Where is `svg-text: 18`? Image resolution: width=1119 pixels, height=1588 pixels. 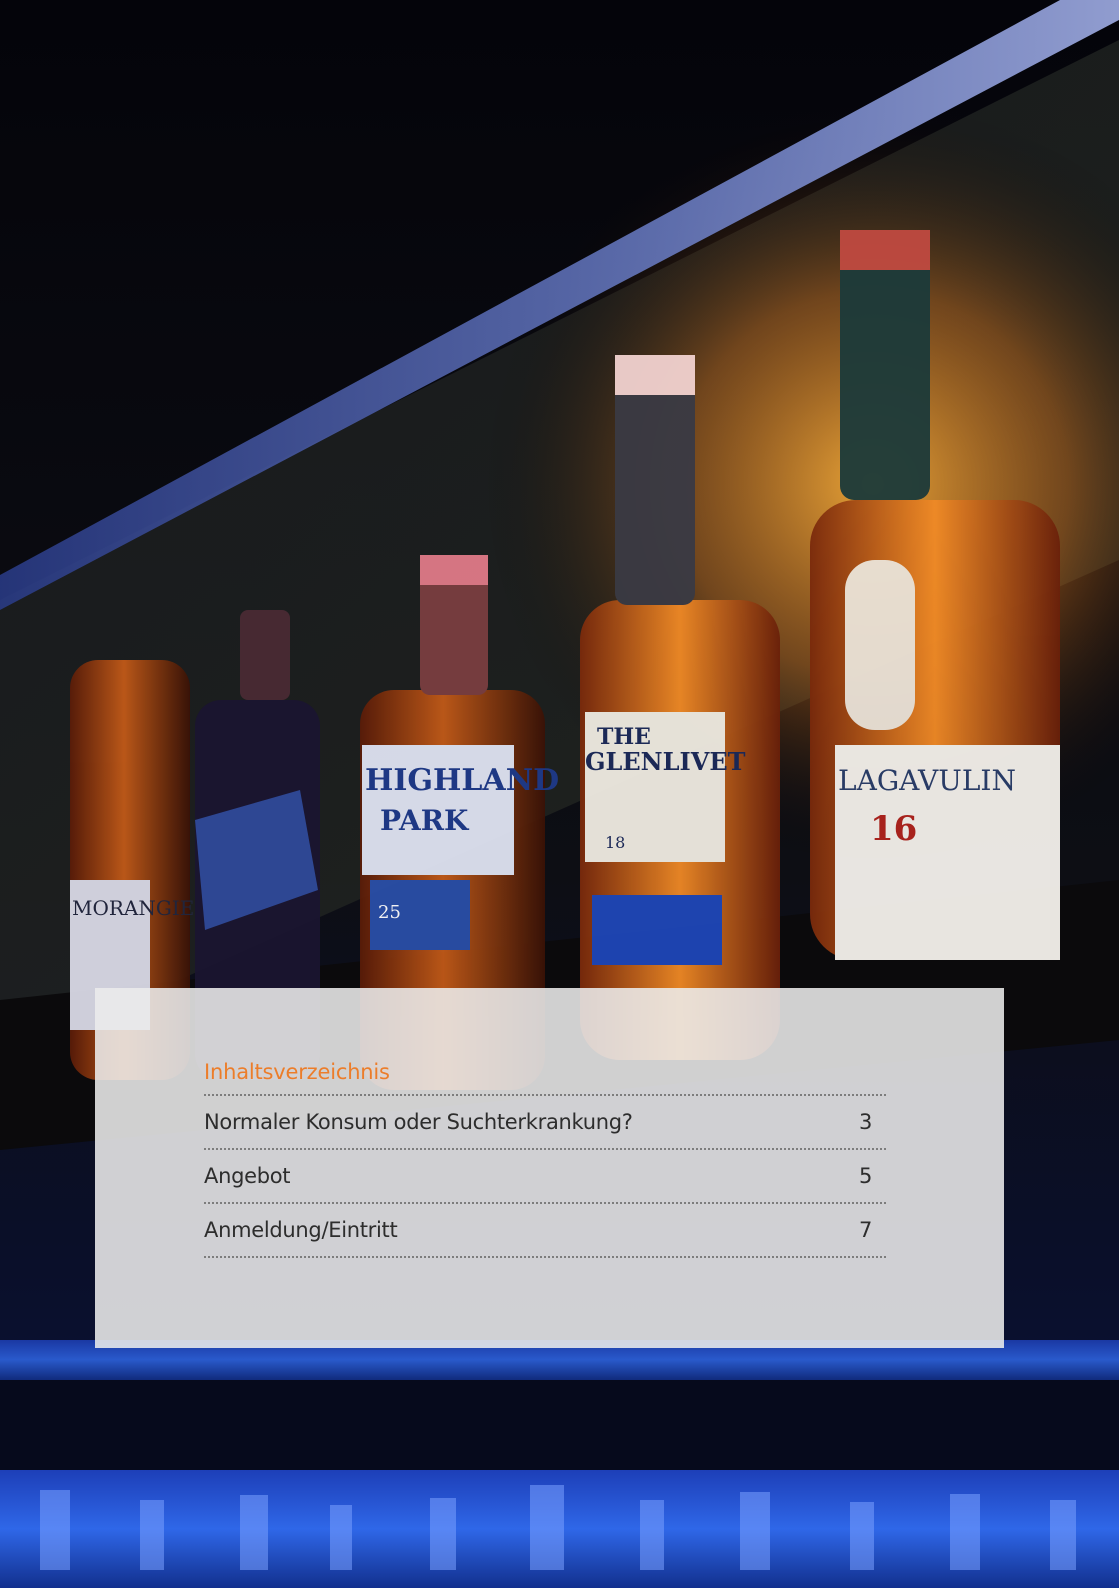 svg-text: 18 is located at coordinates (615, 842).